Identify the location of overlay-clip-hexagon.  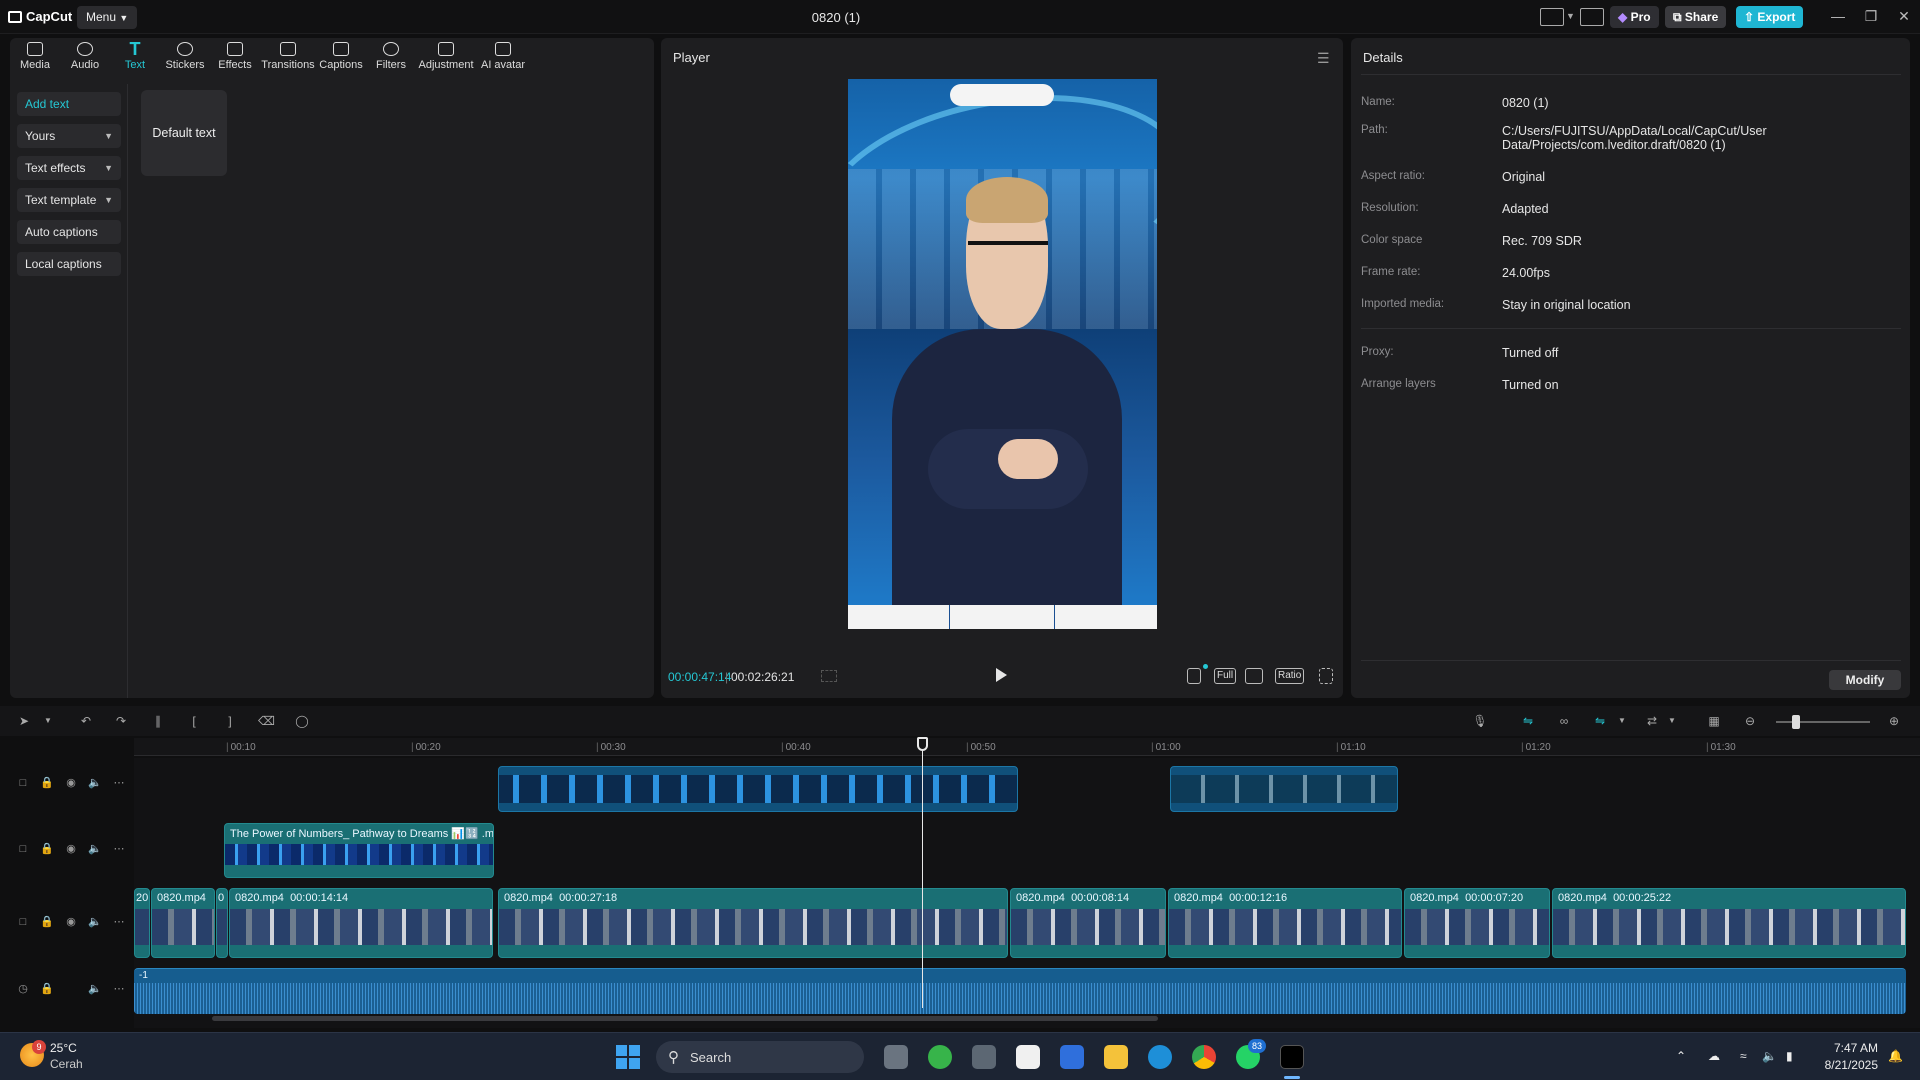
(758, 789).